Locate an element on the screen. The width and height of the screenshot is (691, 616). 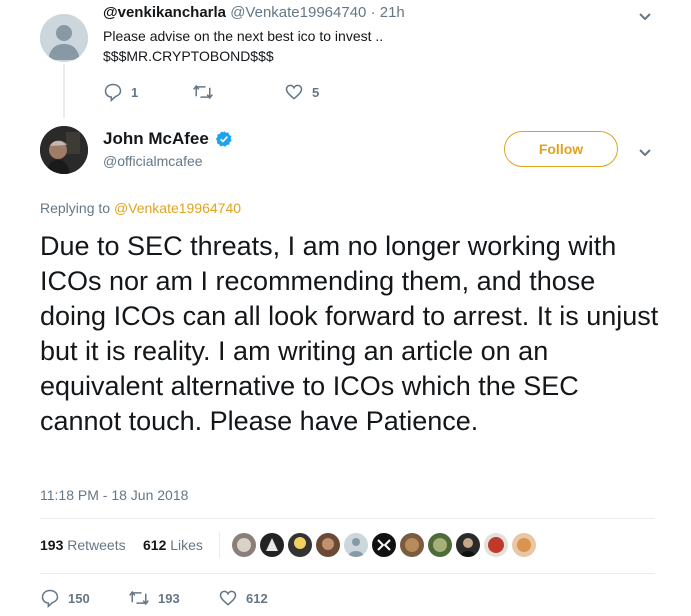
author-handle: @officialmcafee is located at coordinates (153, 161).